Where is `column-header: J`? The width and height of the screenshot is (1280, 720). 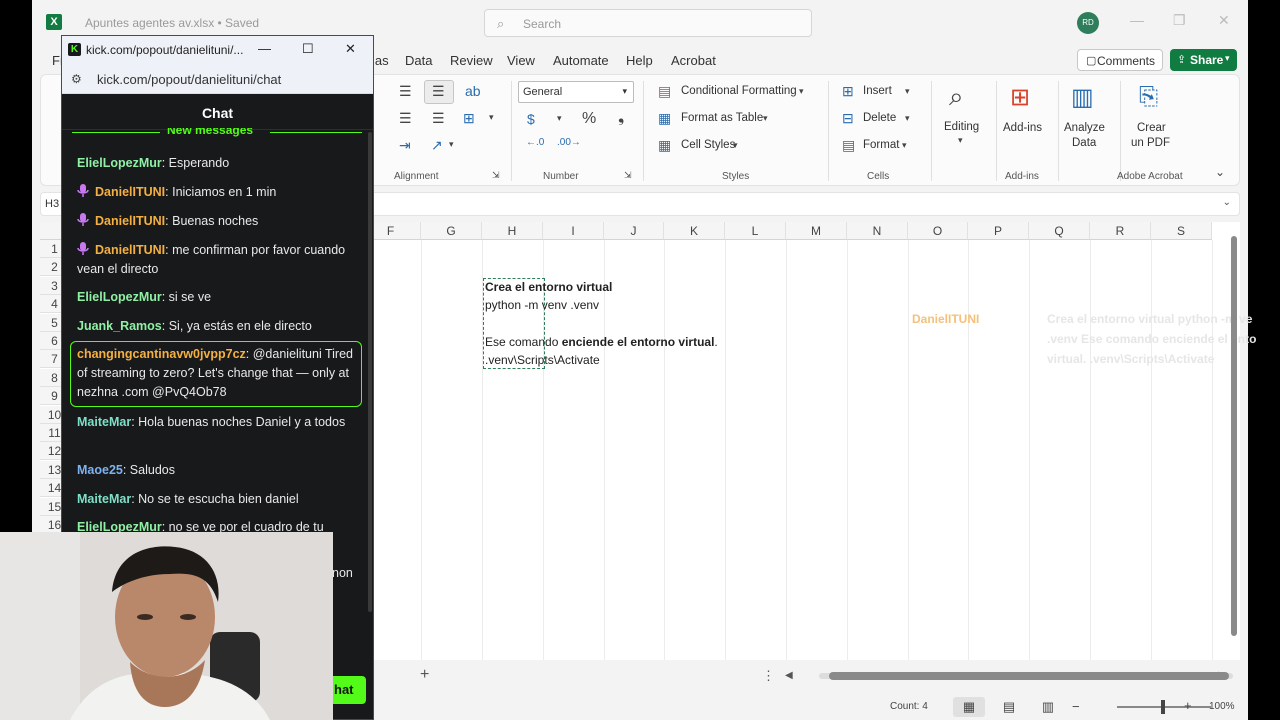
column-header: J is located at coordinates (634, 231).